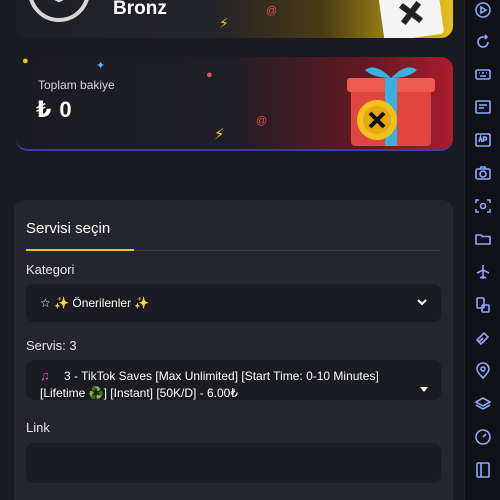 The height and width of the screenshot is (500, 500). Describe the element at coordinates (411, 19) in the screenshot. I see `rank-logo-icon` at that location.